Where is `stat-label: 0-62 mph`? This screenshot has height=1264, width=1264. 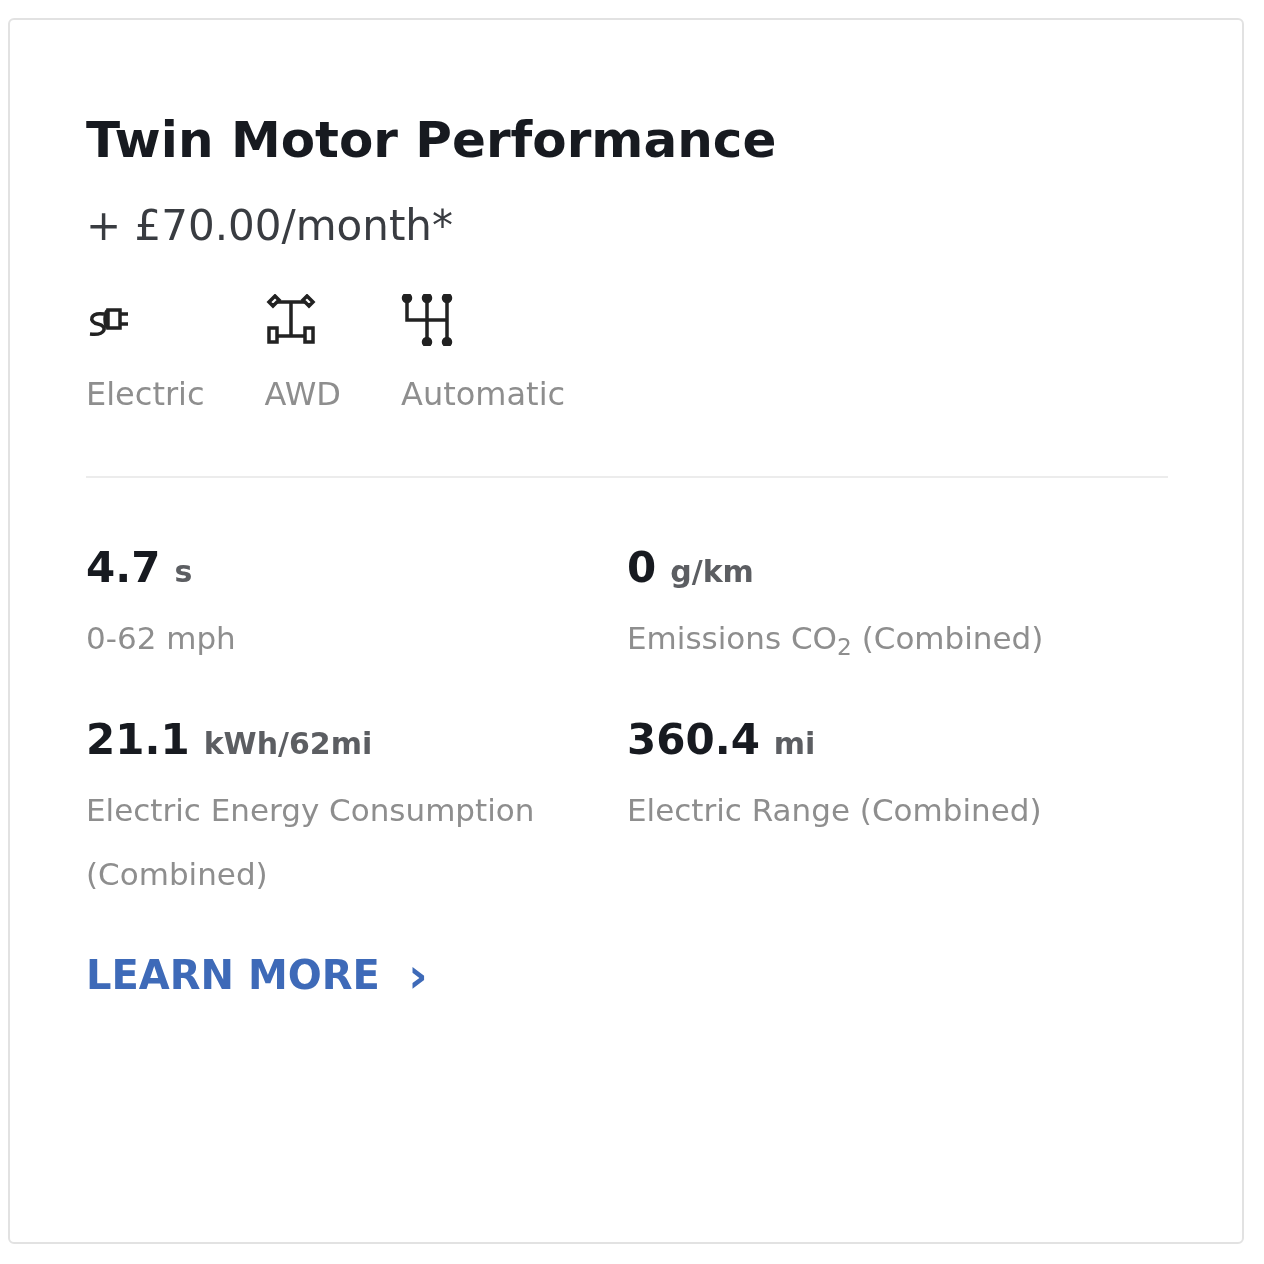 stat-label: 0-62 mph is located at coordinates (161, 638).